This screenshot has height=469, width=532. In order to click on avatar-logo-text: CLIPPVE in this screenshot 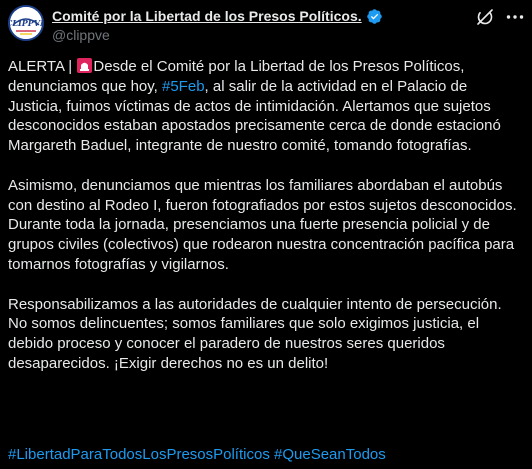, I will do `click(26, 23)`.